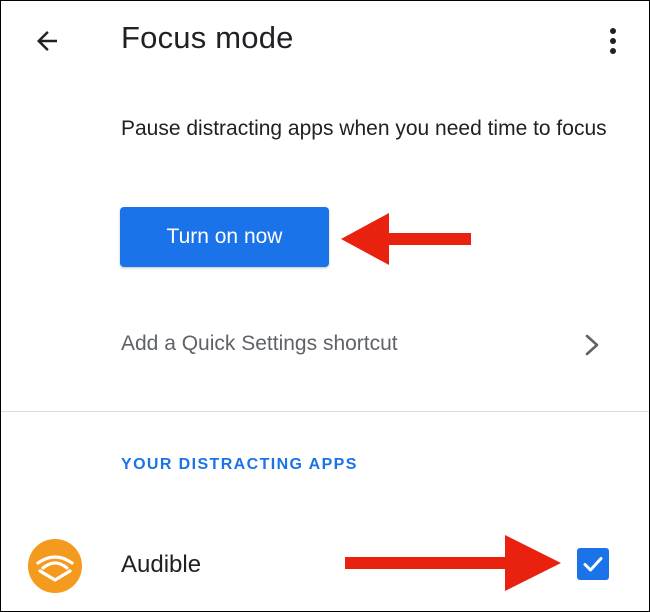 The image size is (650, 612). I want to click on more-vert-icon, so click(613, 41).